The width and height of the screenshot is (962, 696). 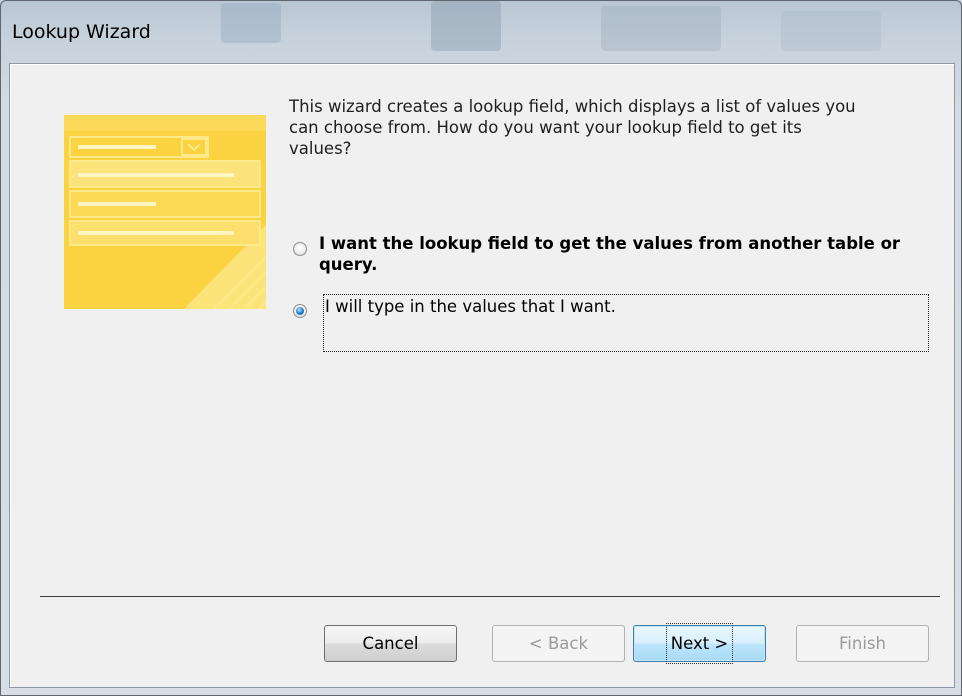 What do you see at coordinates (81, 32) in the screenshot?
I see `window-title: Lookup Wizard` at bounding box center [81, 32].